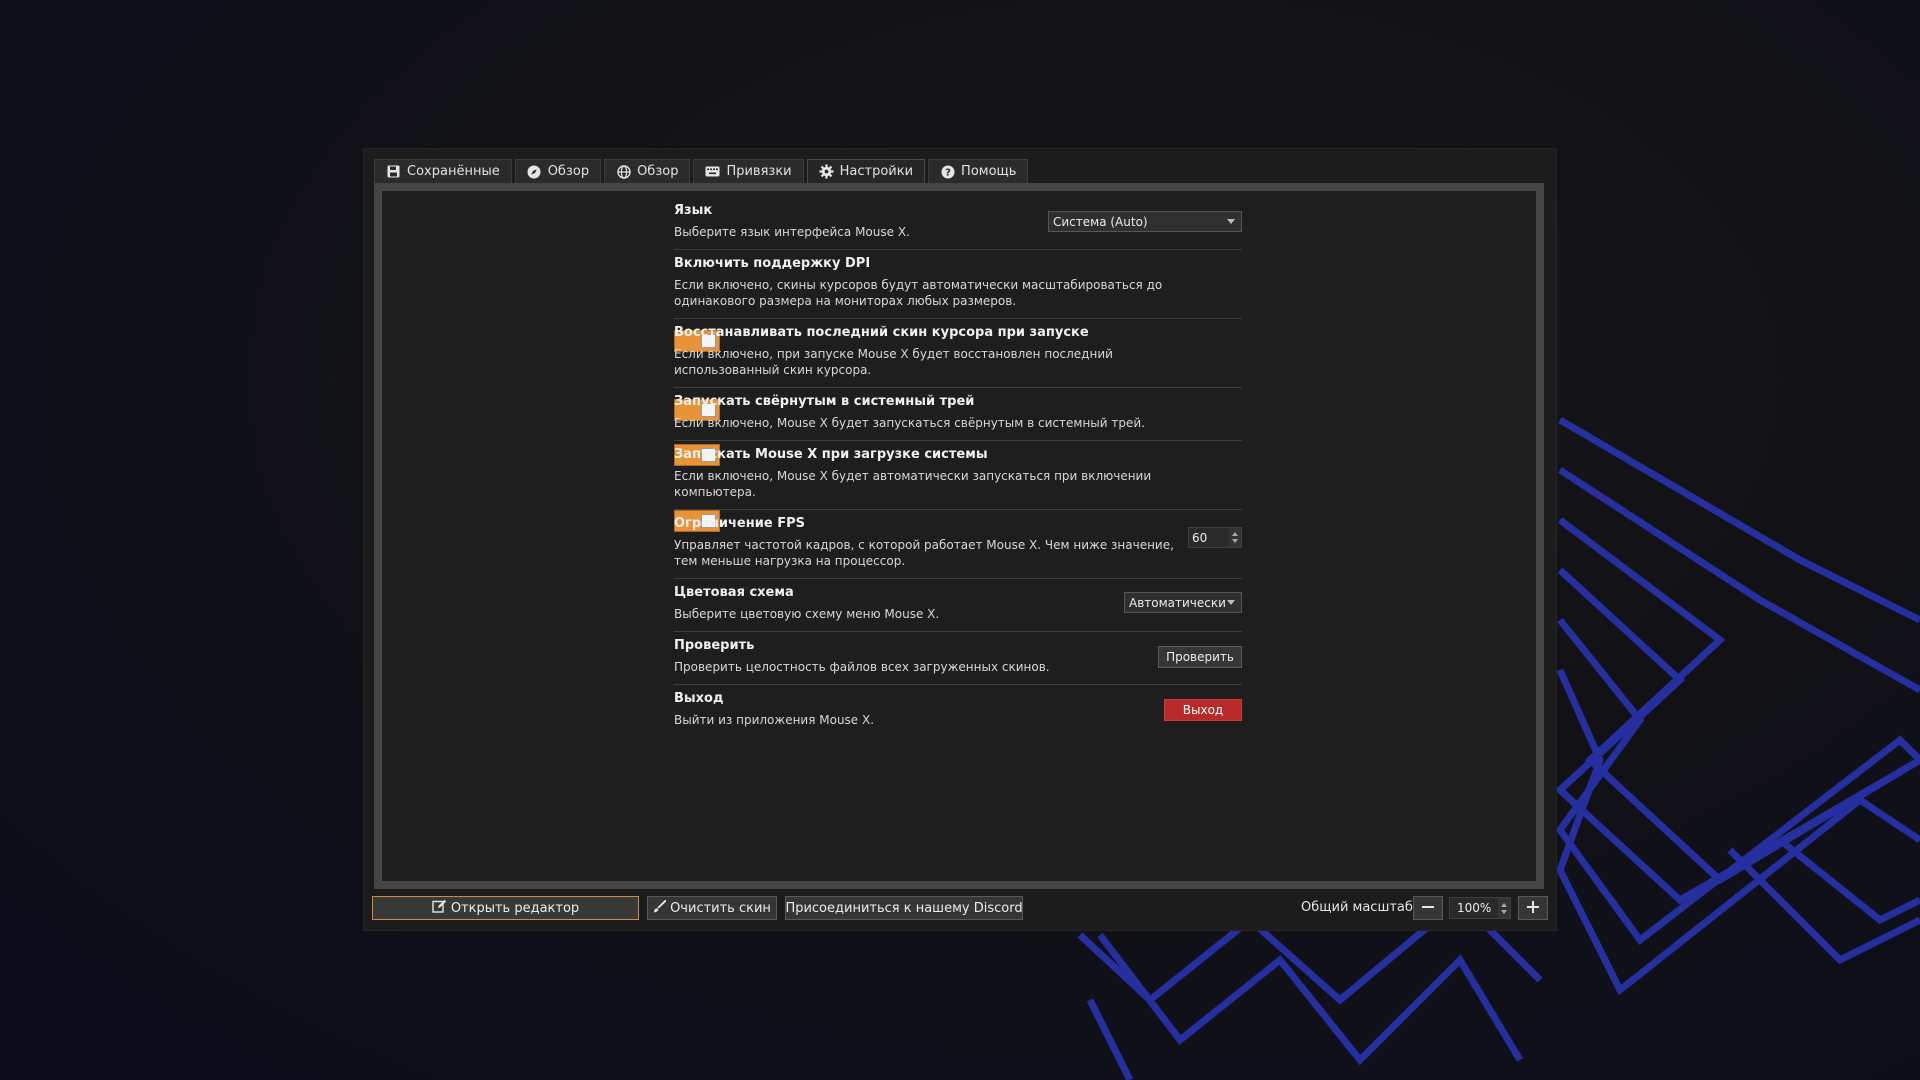  I want to click on setting-exit: Выход Выйти из приложения Mouse X. Выход, so click(958, 711).